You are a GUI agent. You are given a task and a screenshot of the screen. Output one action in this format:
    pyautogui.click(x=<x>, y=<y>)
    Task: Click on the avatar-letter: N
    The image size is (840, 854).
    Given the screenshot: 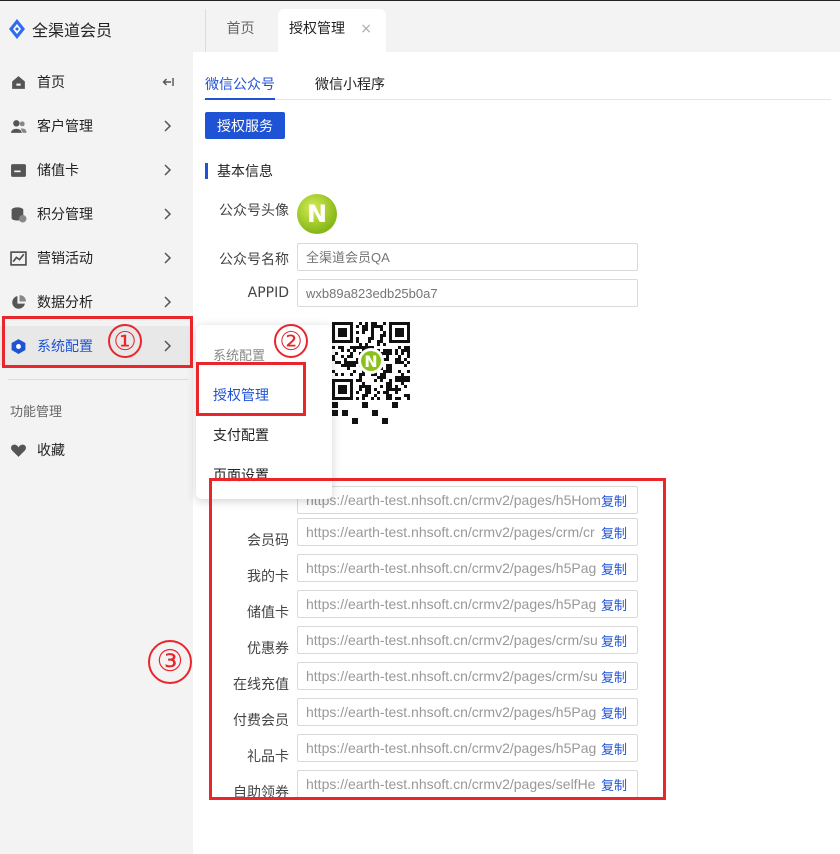 What is the action you would take?
    pyautogui.click(x=317, y=214)
    